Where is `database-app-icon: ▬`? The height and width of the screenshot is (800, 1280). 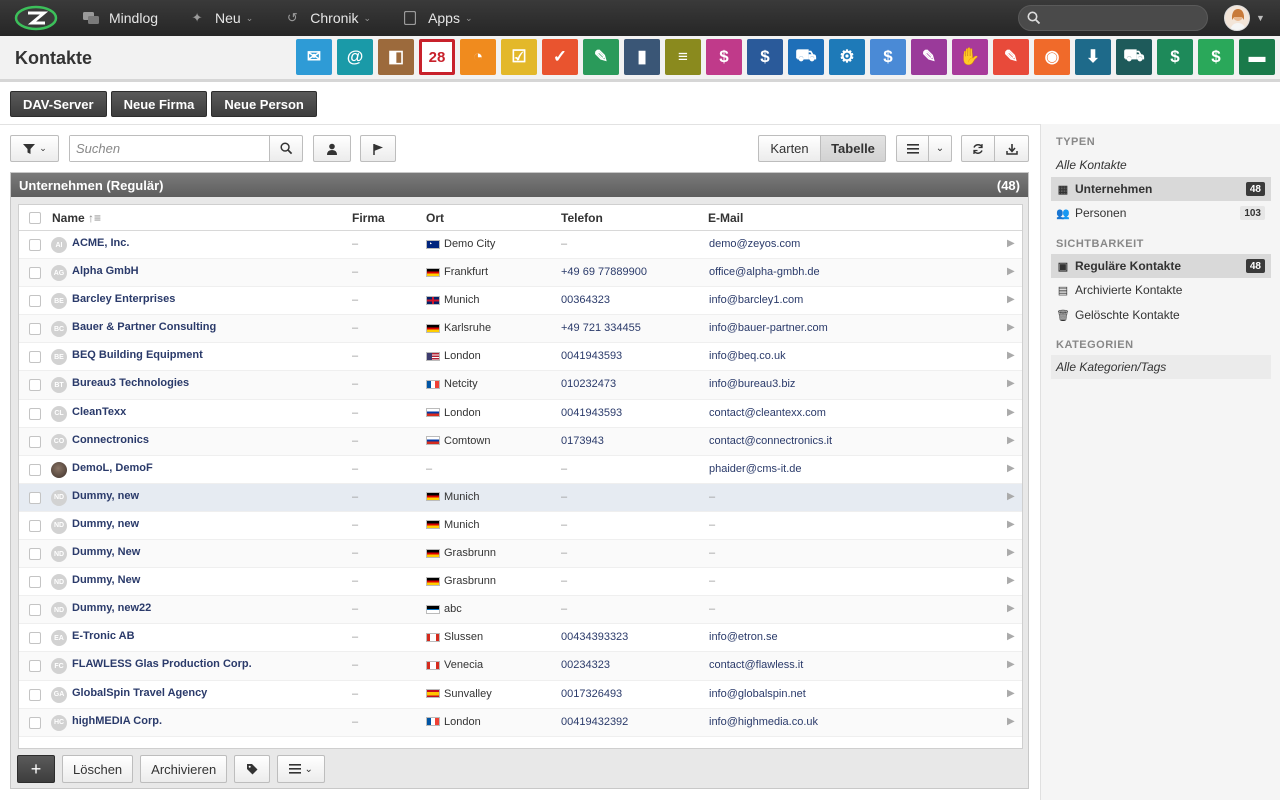
database-app-icon: ▬ is located at coordinates (1257, 57).